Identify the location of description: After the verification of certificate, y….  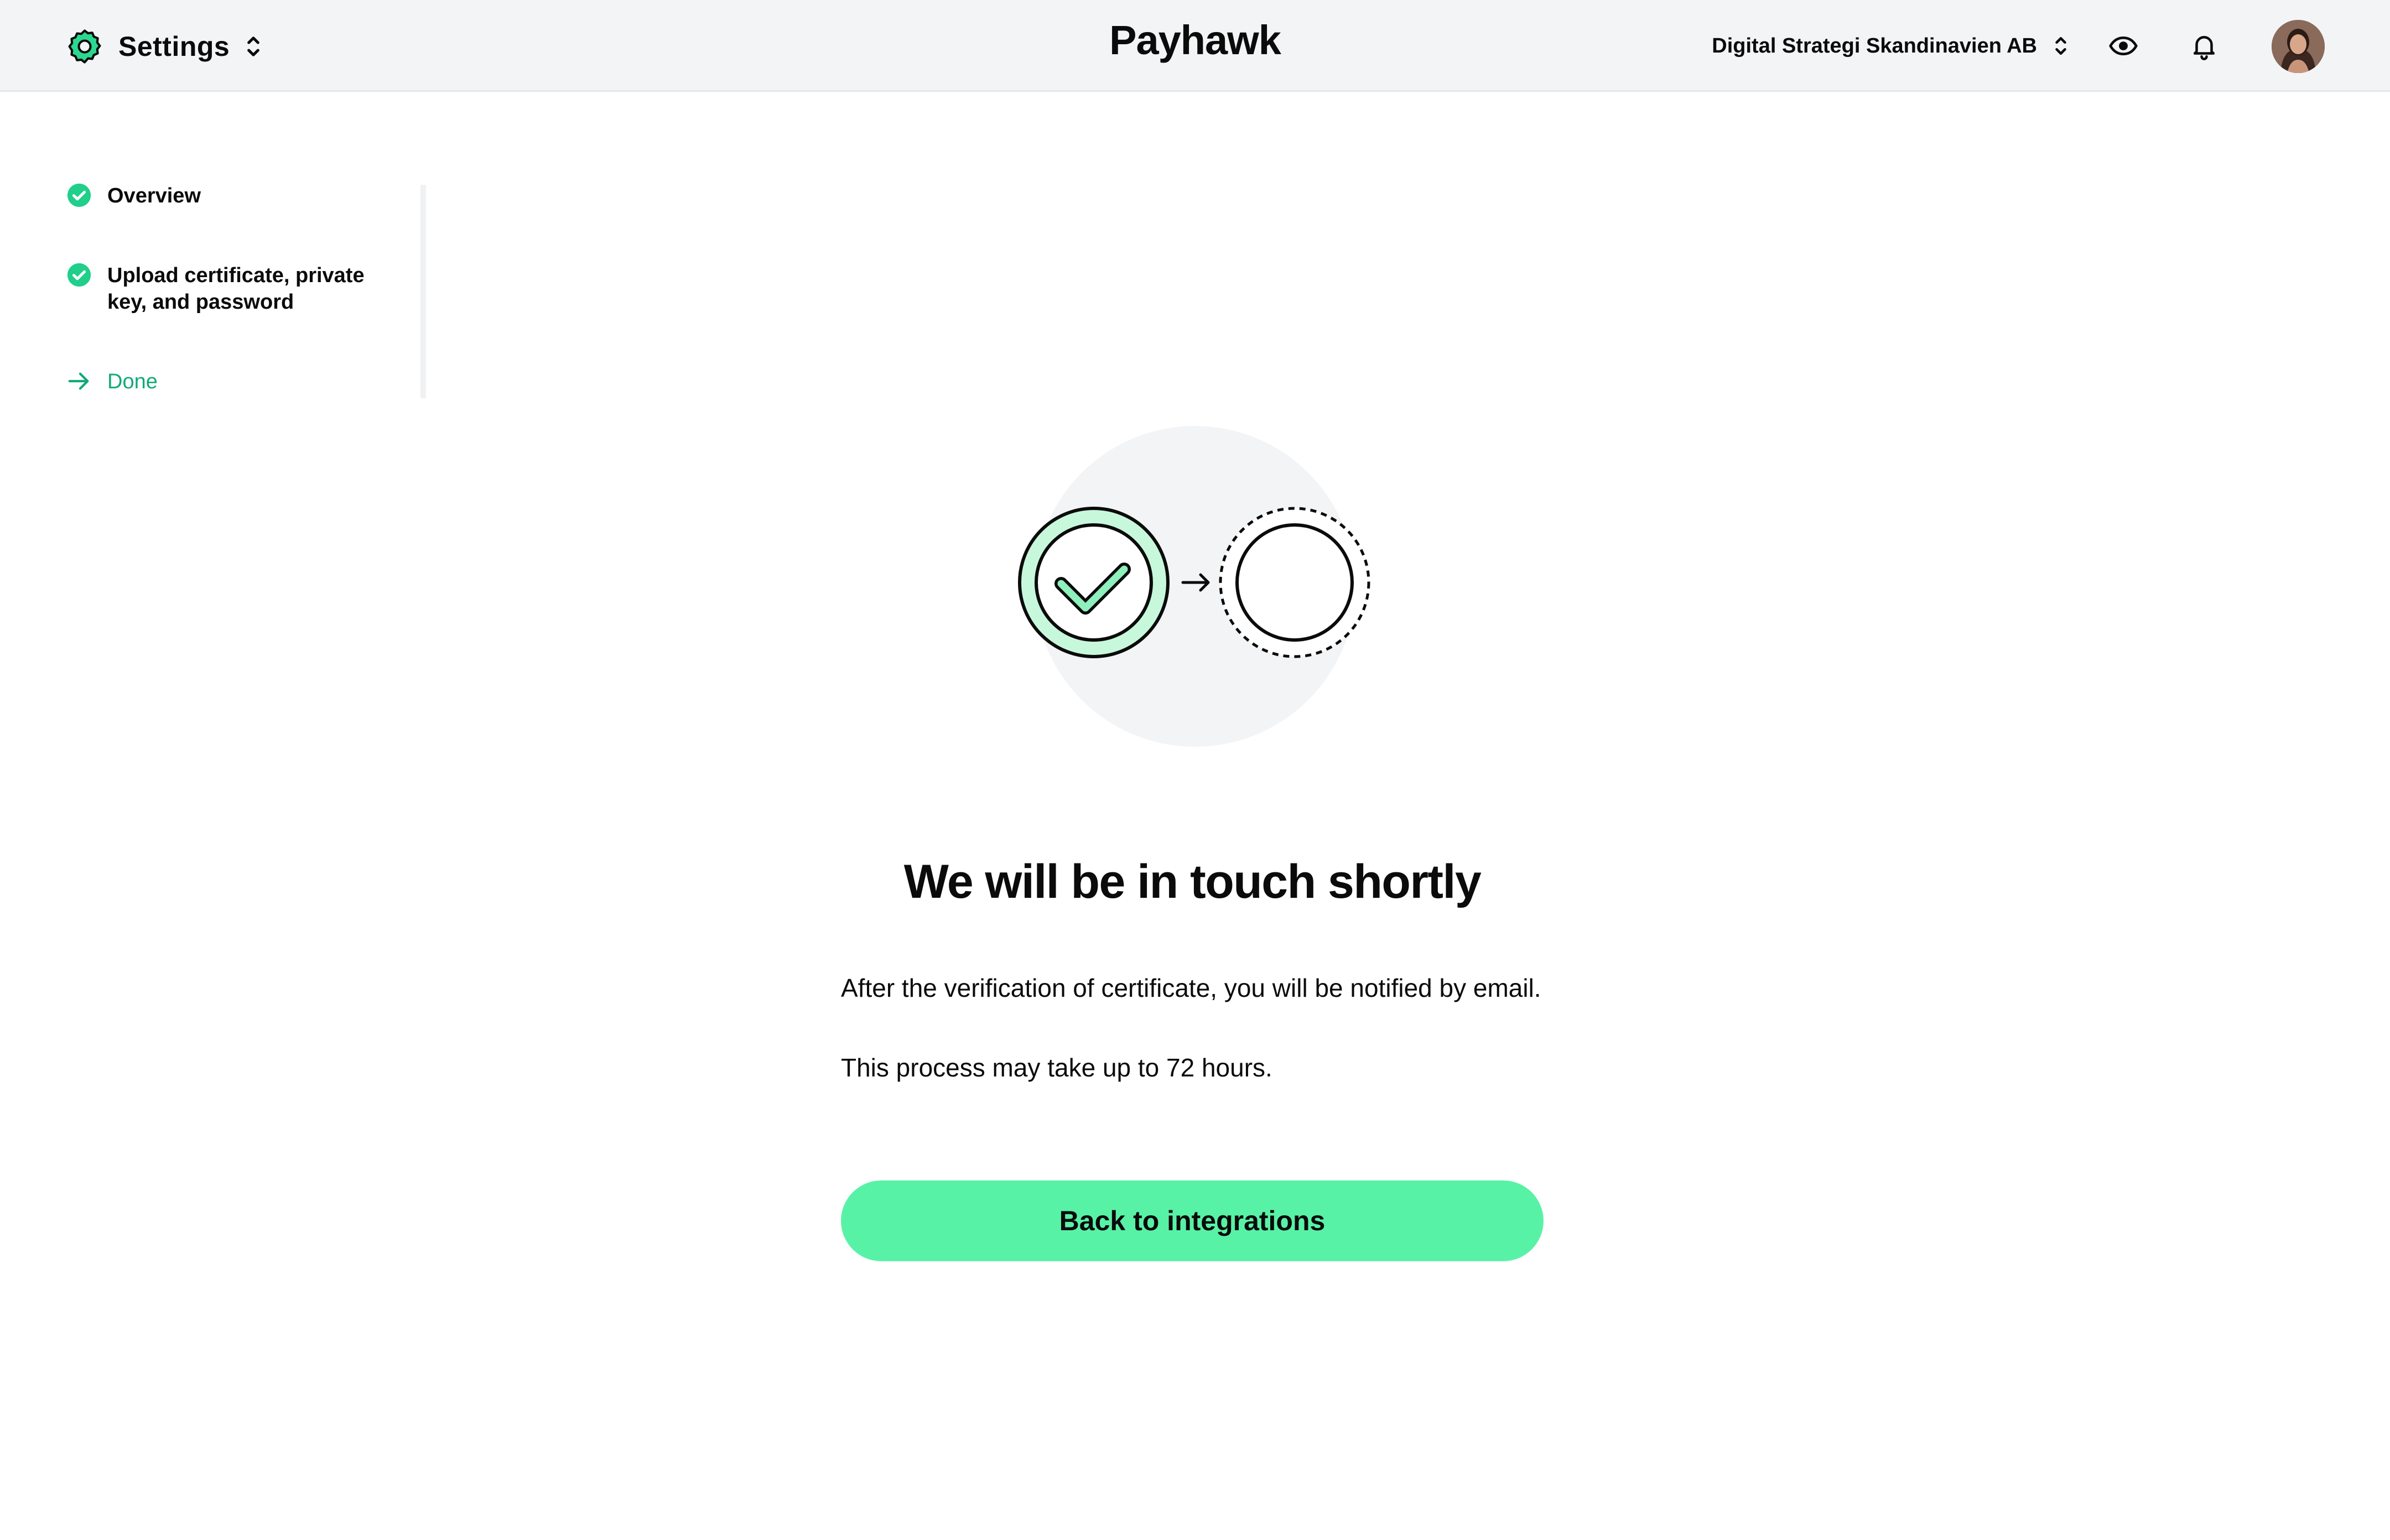
(1192, 1047).